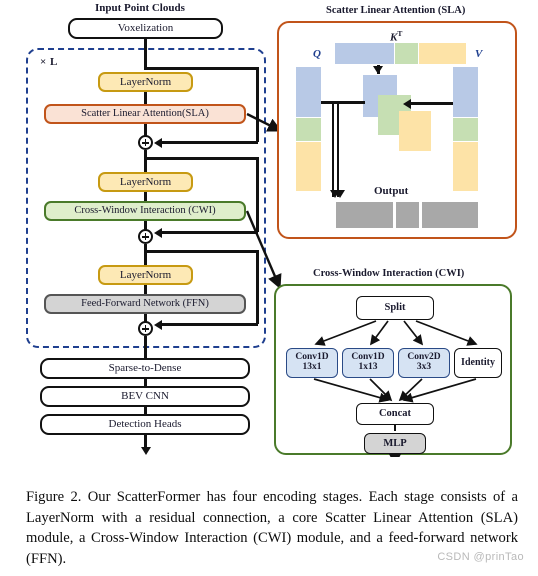  Describe the element at coordinates (368, 367) in the screenshot. I see `branch-1-kernel: 1x13` at that location.